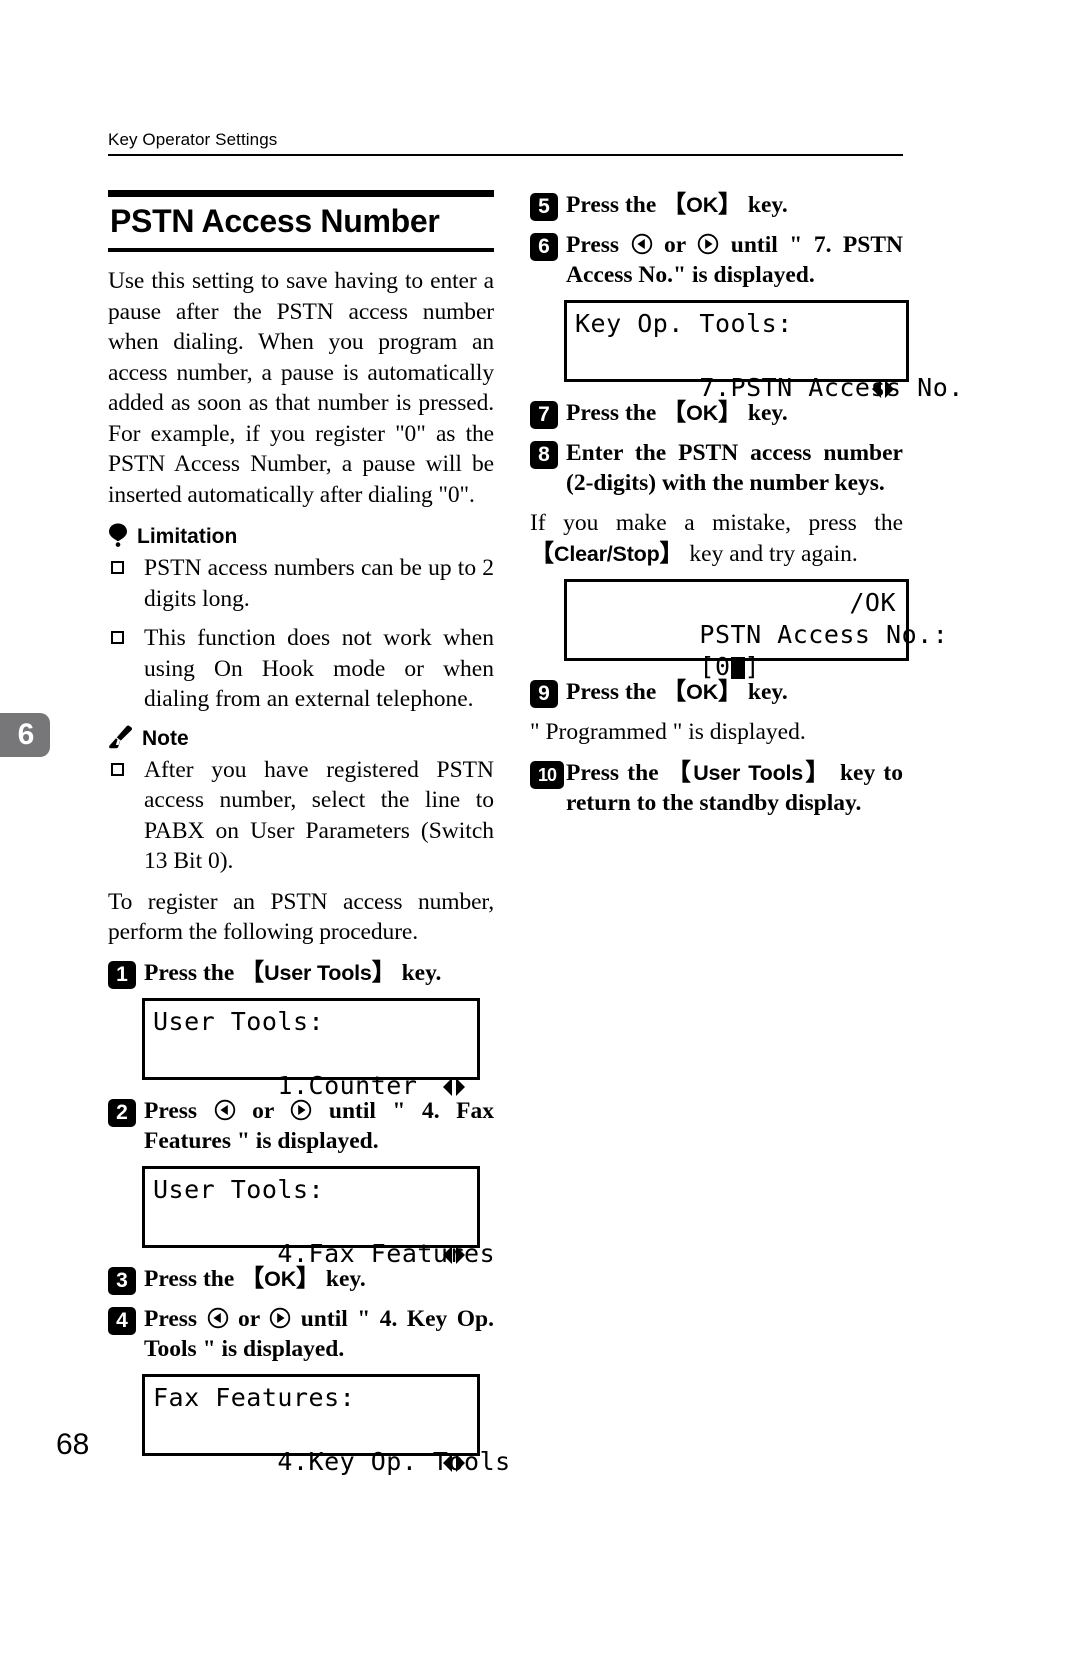 The image size is (1080, 1669). I want to click on section-rule-bottom, so click(301, 250).